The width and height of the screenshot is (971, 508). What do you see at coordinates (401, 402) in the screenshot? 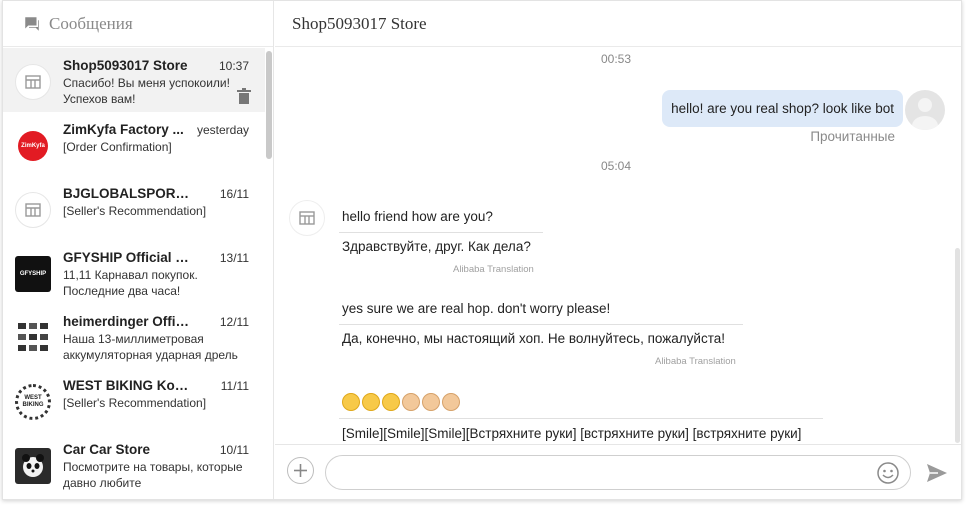
I see `emoji-message` at bounding box center [401, 402].